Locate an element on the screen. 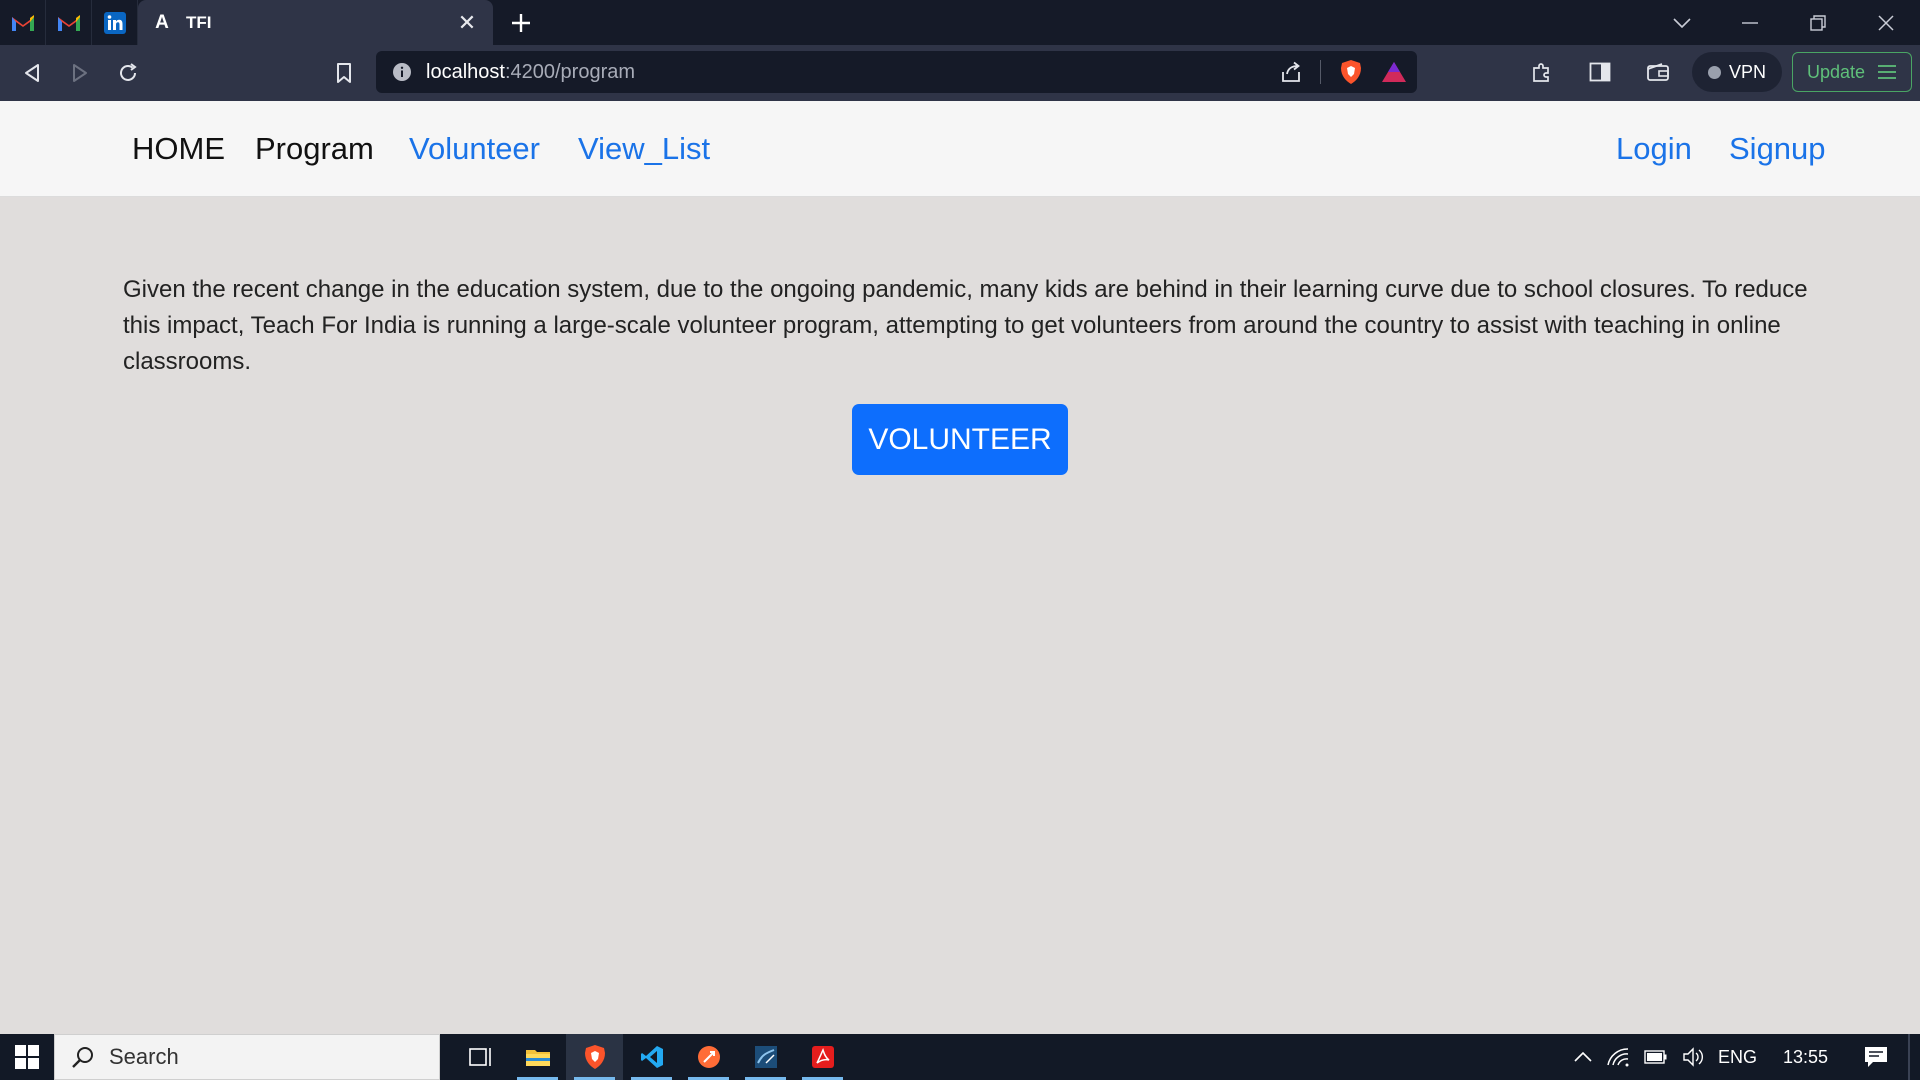 The height and width of the screenshot is (1080, 1920). url-path: :4200/program is located at coordinates (570, 71).